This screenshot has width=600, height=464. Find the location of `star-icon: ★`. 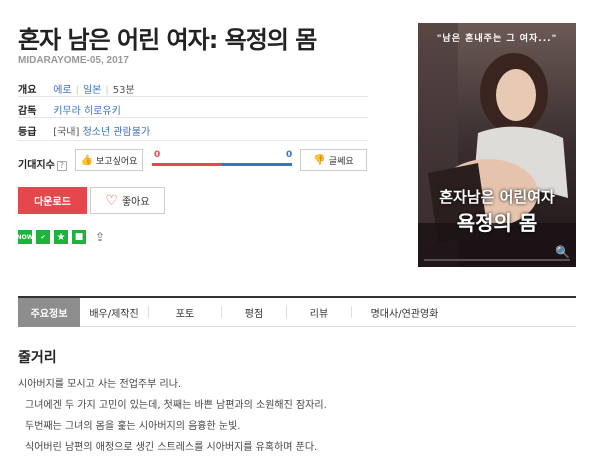

star-icon: ★ is located at coordinates (61, 237).